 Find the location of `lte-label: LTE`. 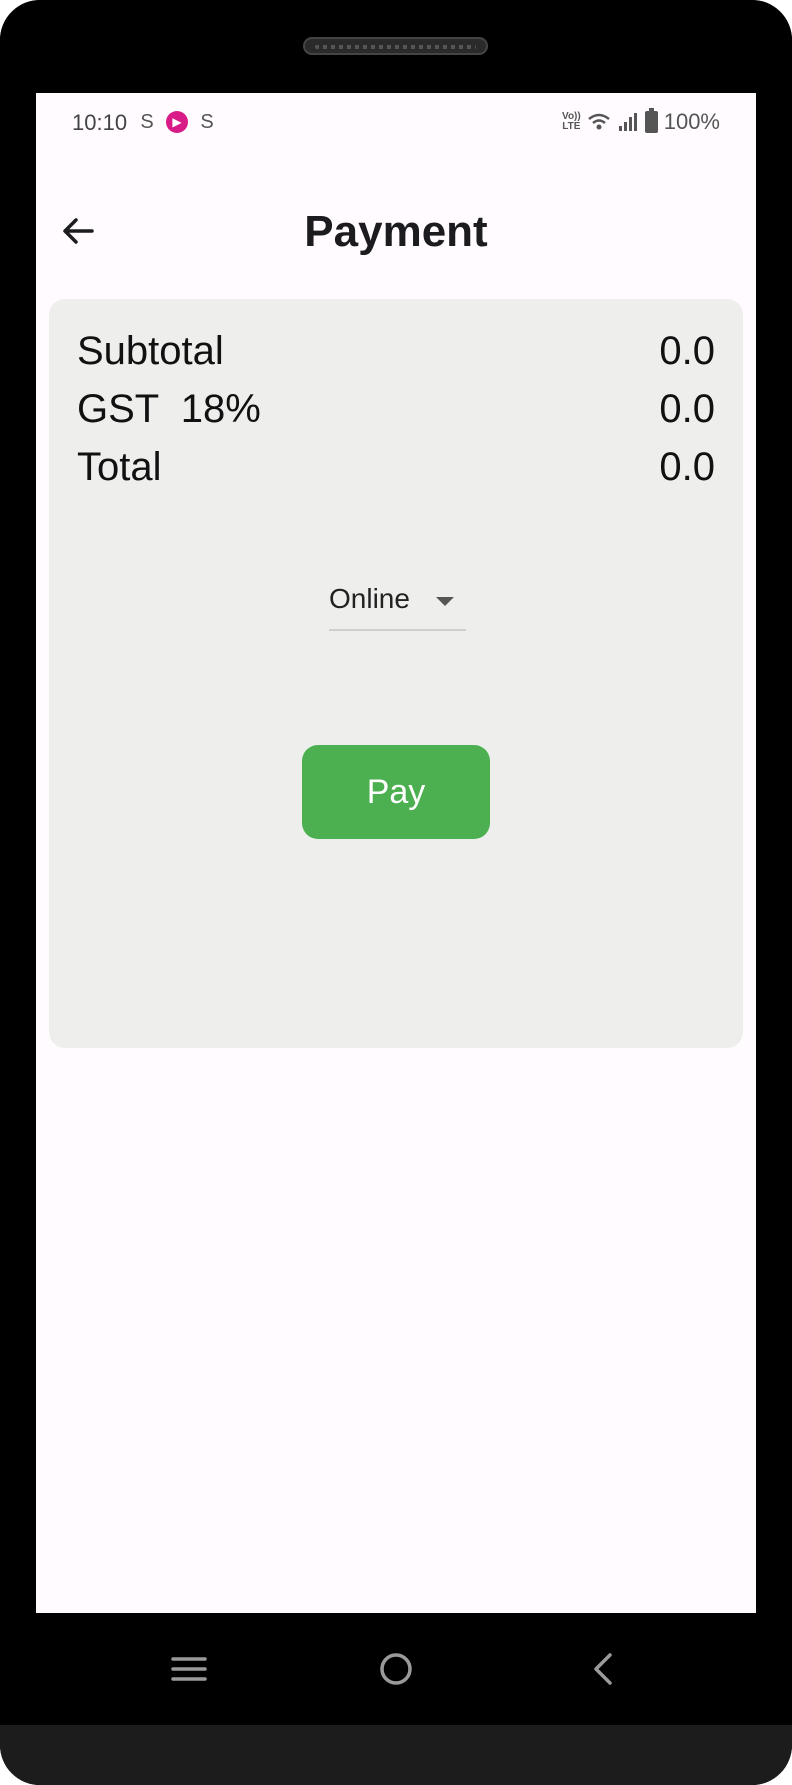

lte-label: LTE is located at coordinates (571, 126).